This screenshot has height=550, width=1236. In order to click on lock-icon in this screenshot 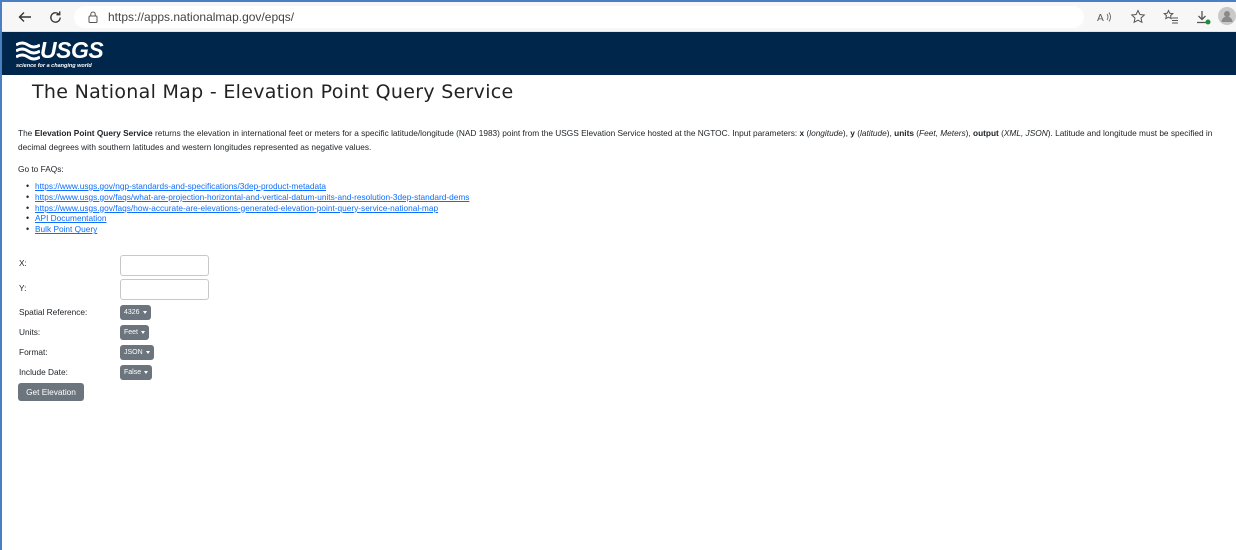, I will do `click(93, 17)`.